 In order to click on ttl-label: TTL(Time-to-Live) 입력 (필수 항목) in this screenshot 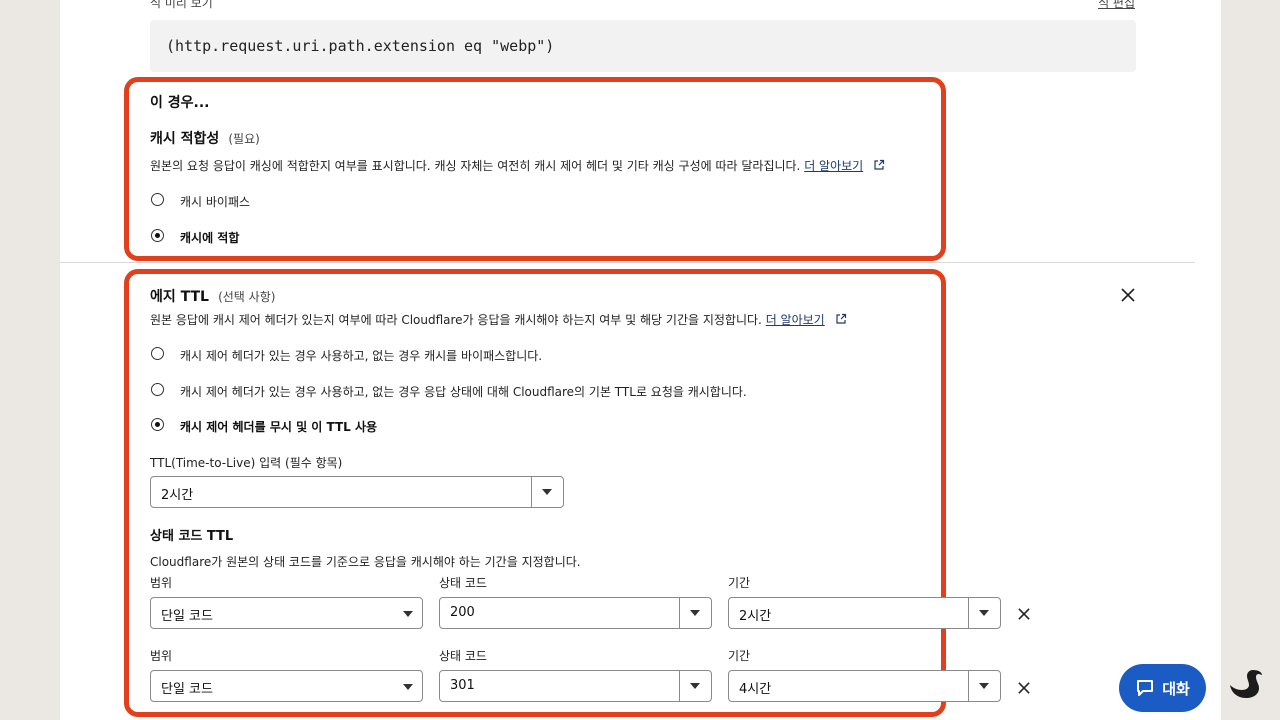, I will do `click(246, 463)`.